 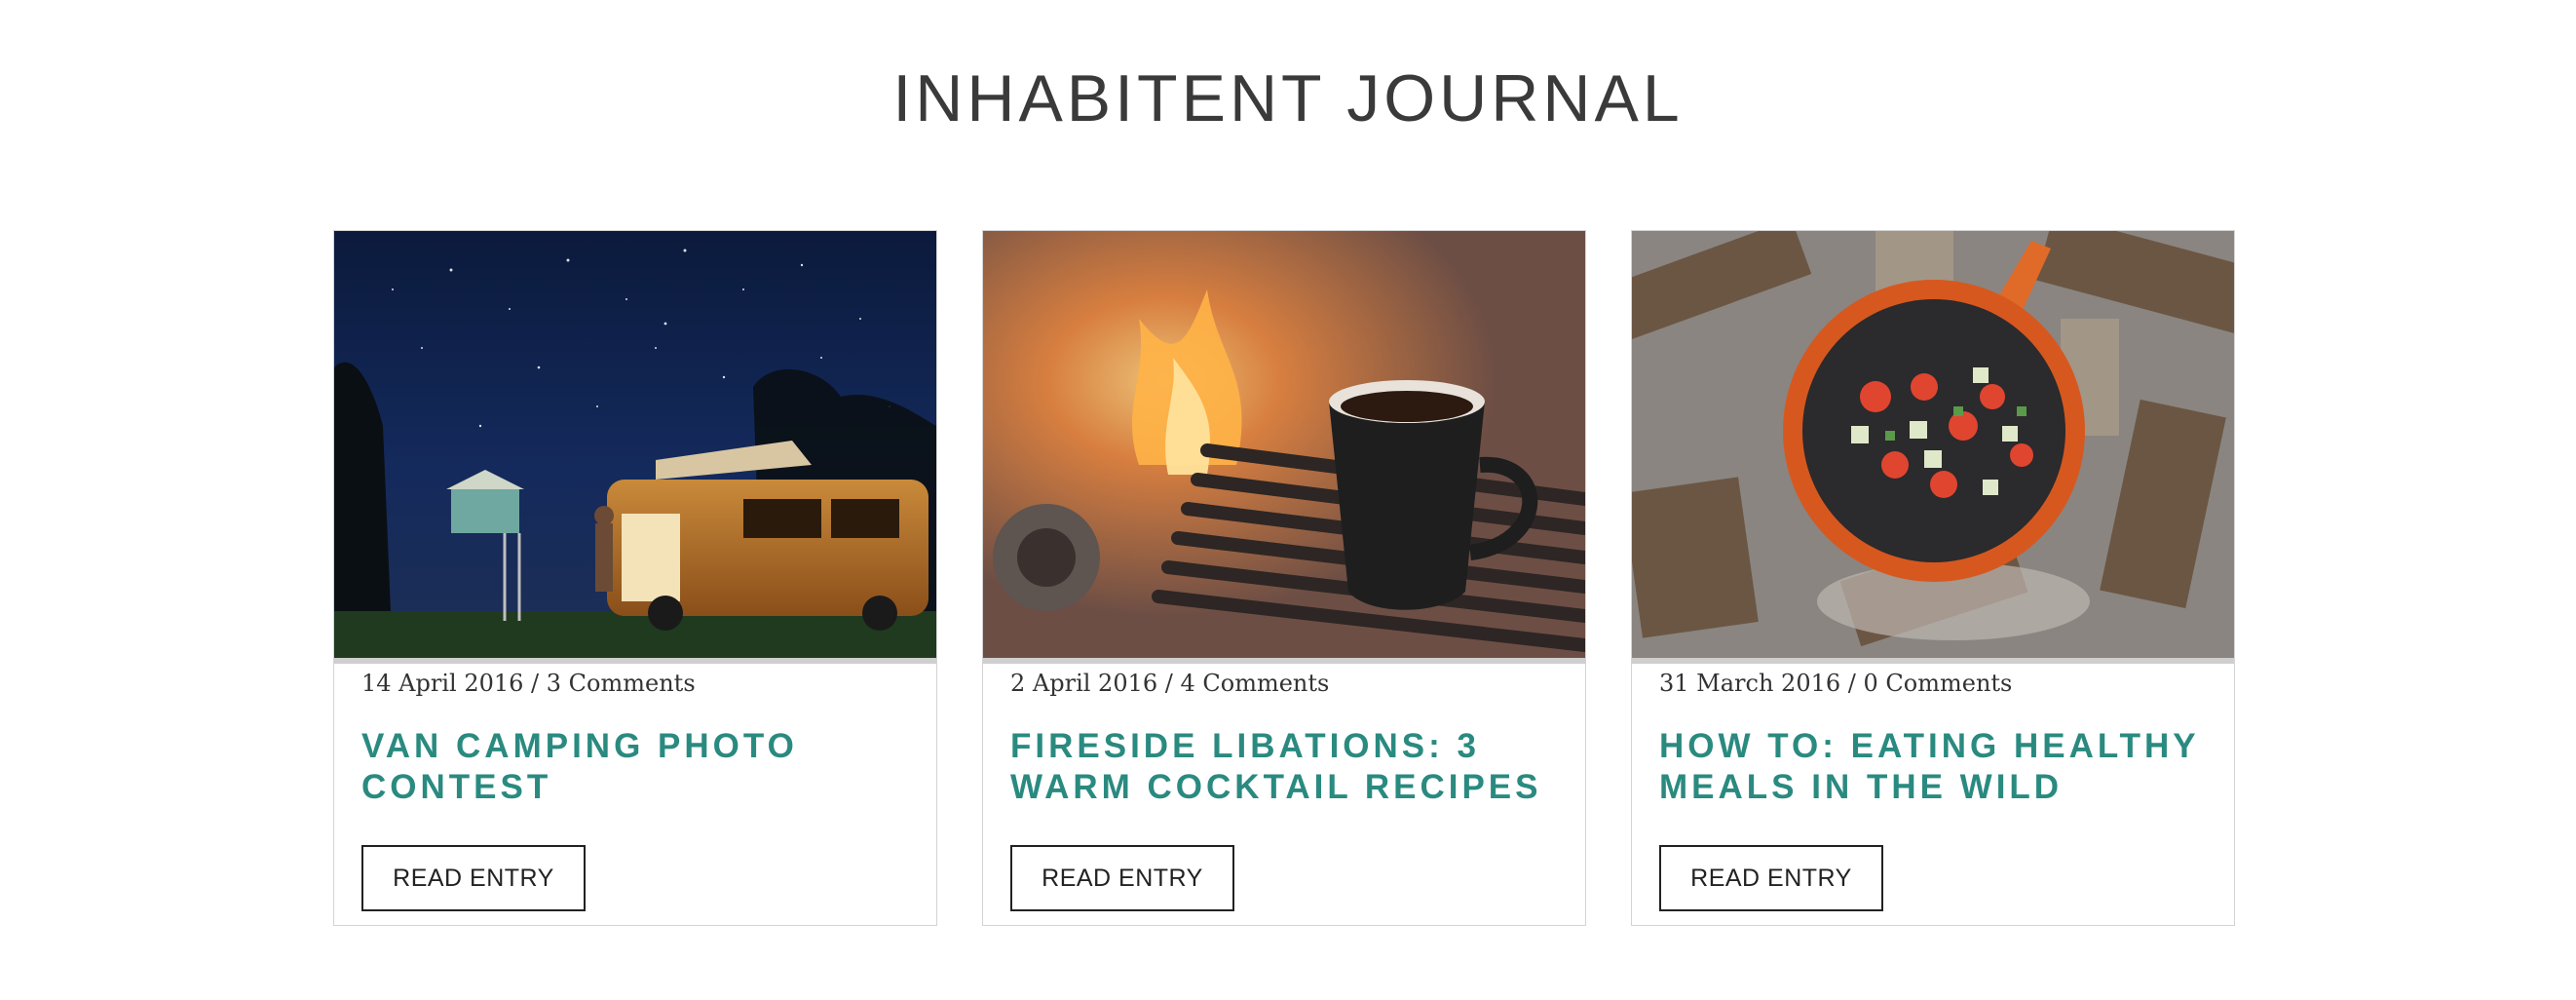 What do you see at coordinates (528, 683) in the screenshot?
I see `post-meta: 14 April 2016 / 3 Comments` at bounding box center [528, 683].